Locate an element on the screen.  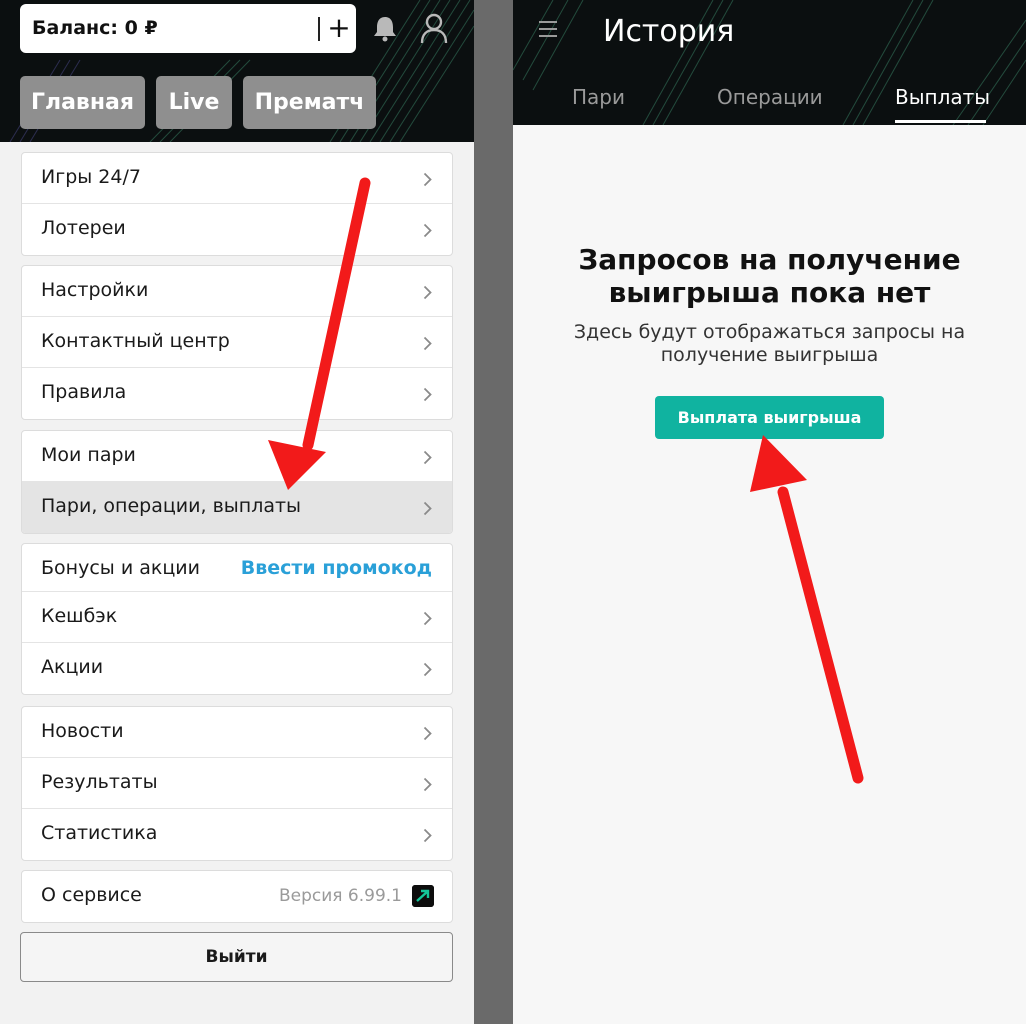
menu-group-bets: Мои пари Пари, операции, выплаты is located at coordinates (237, 482).